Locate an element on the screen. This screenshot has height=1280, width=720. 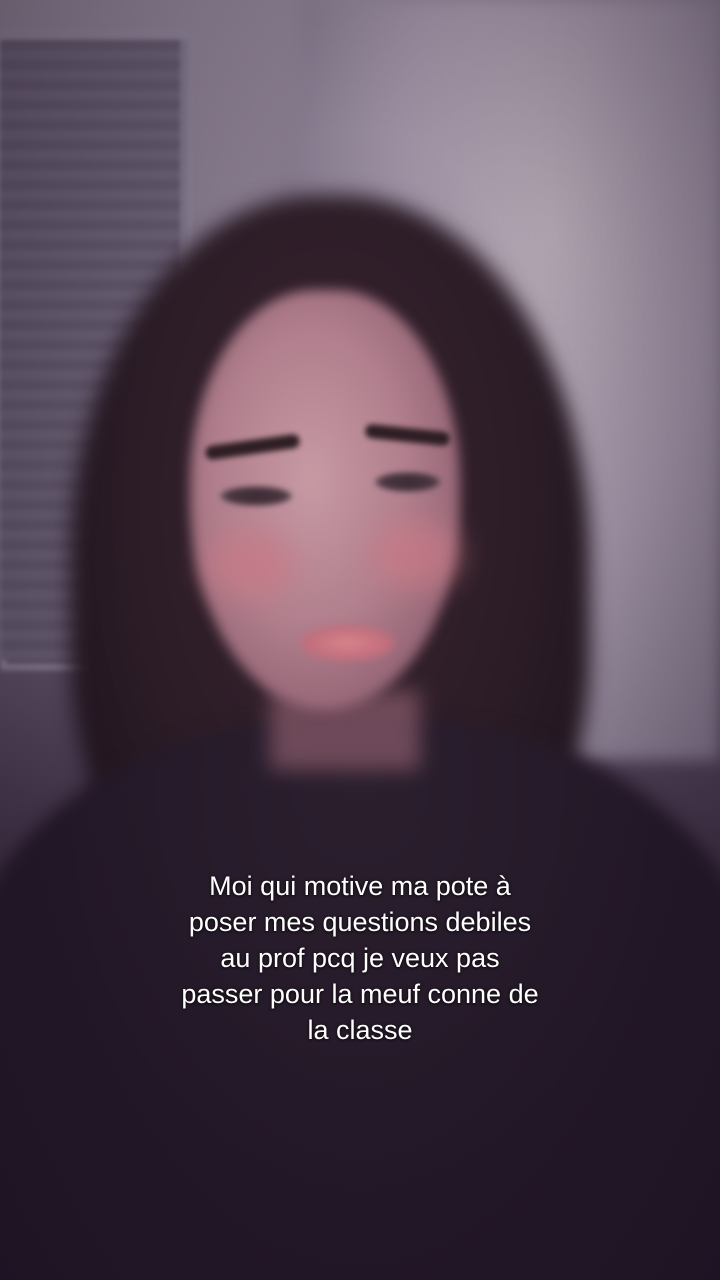
caption-line: passer pour la meuf conne de is located at coordinates (360, 994).